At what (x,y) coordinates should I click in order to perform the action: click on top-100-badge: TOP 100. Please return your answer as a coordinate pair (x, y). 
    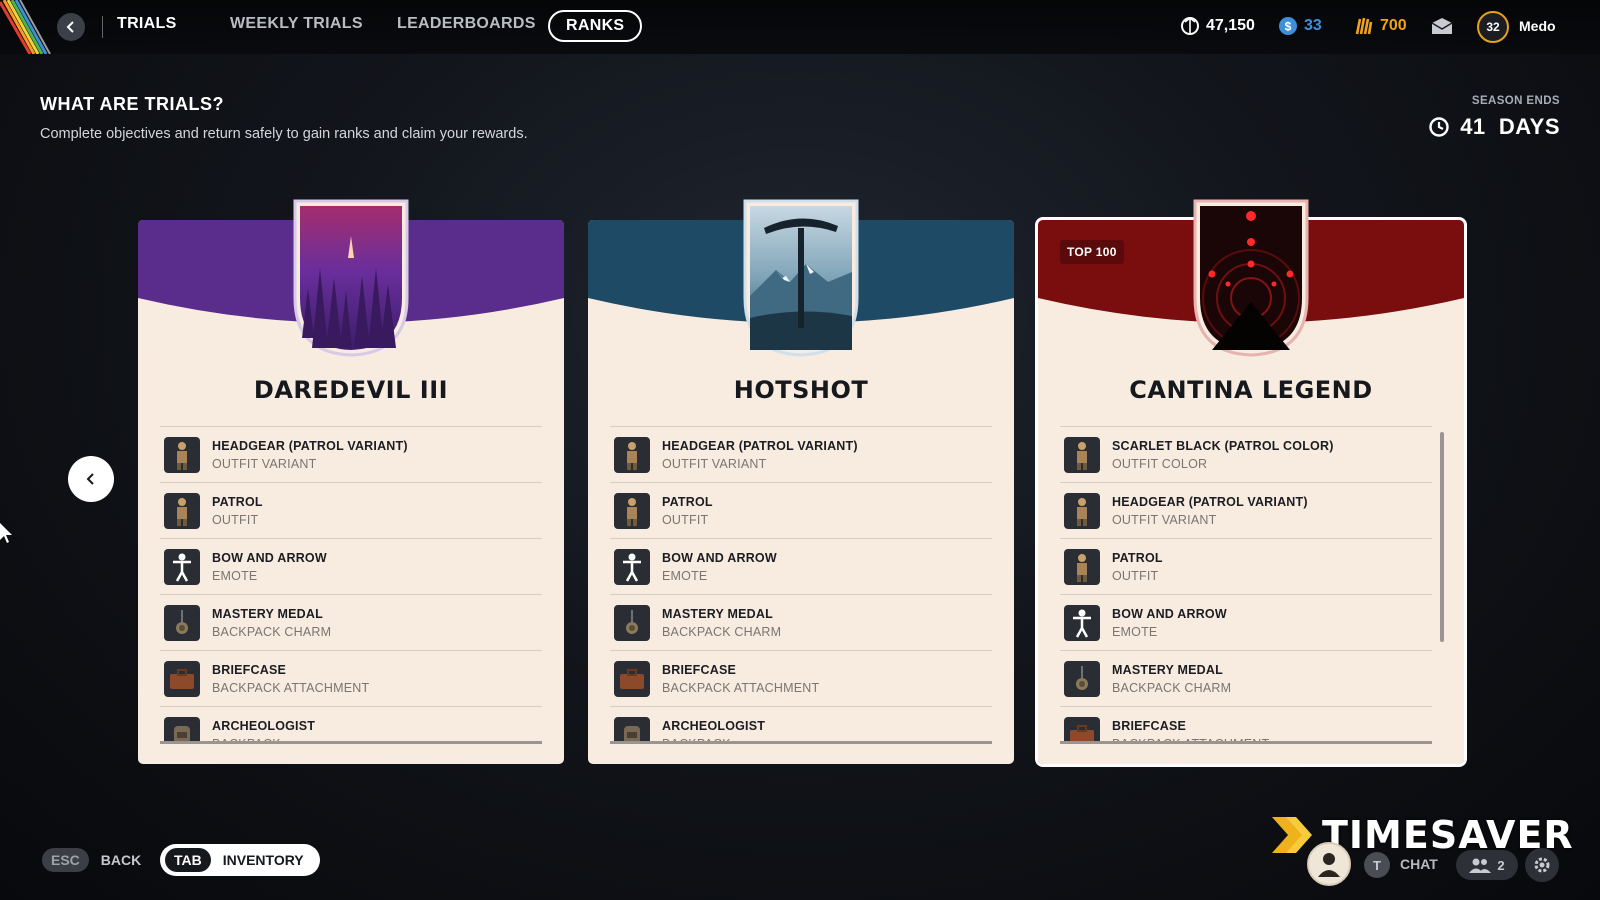
    Looking at the image, I should click on (1092, 252).